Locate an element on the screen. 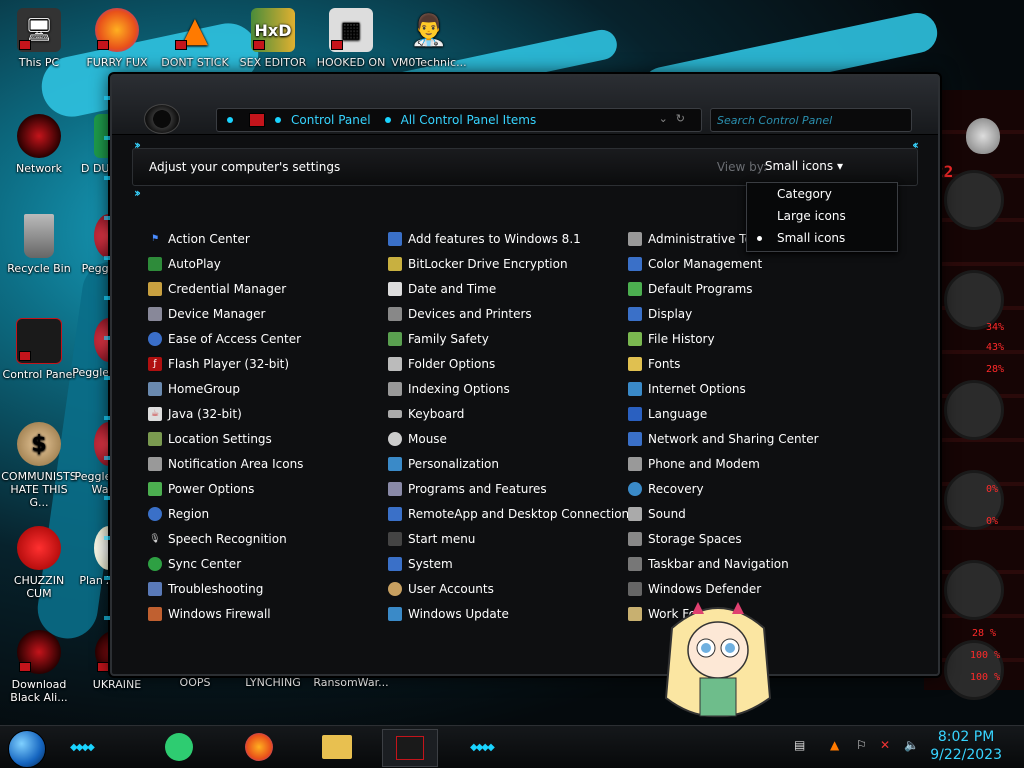 This screenshot has width=1024, height=768. breadcrumb-control-panel: Control Panel is located at coordinates (331, 120).